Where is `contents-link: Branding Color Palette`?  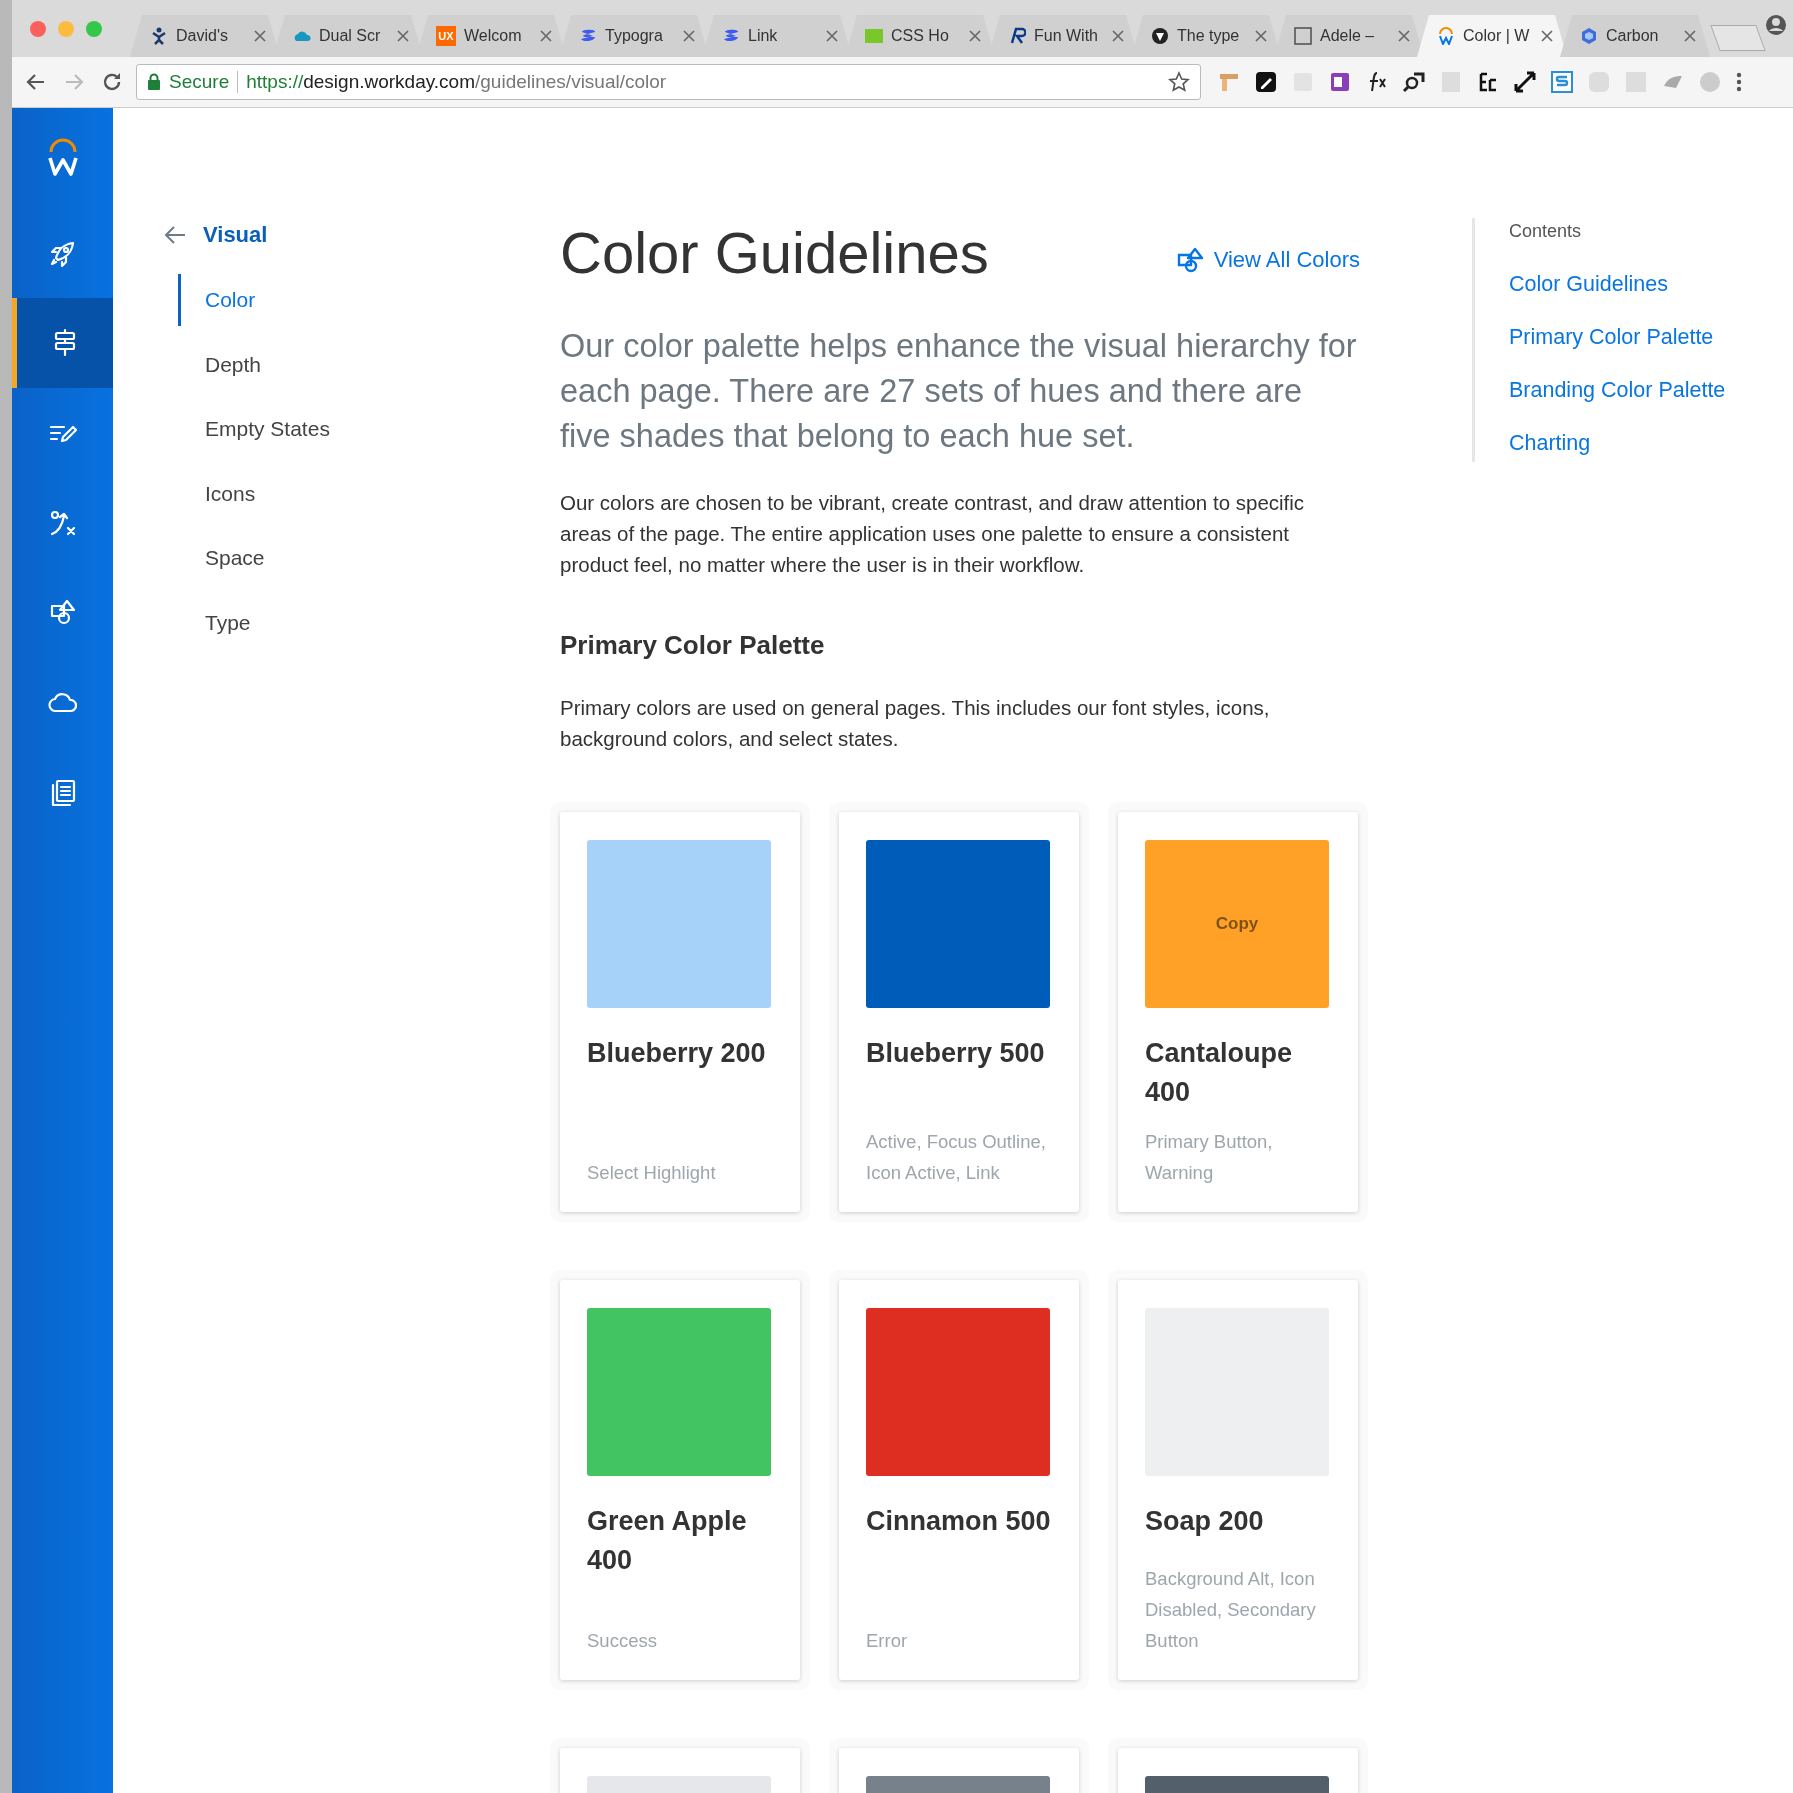
contents-link: Branding Color Palette is located at coordinates (1617, 390).